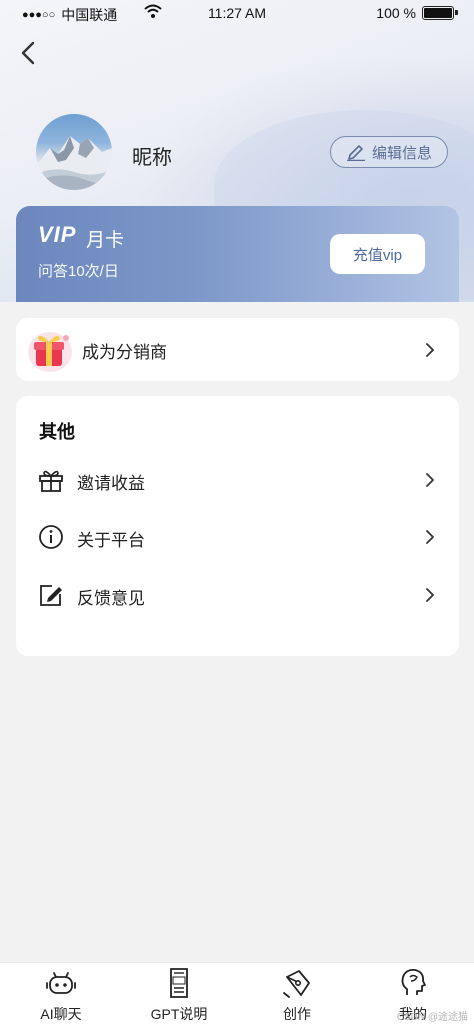 The height and width of the screenshot is (1026, 474). What do you see at coordinates (377, 254) in the screenshot?
I see `recharge-vip-button: 充值vip` at bounding box center [377, 254].